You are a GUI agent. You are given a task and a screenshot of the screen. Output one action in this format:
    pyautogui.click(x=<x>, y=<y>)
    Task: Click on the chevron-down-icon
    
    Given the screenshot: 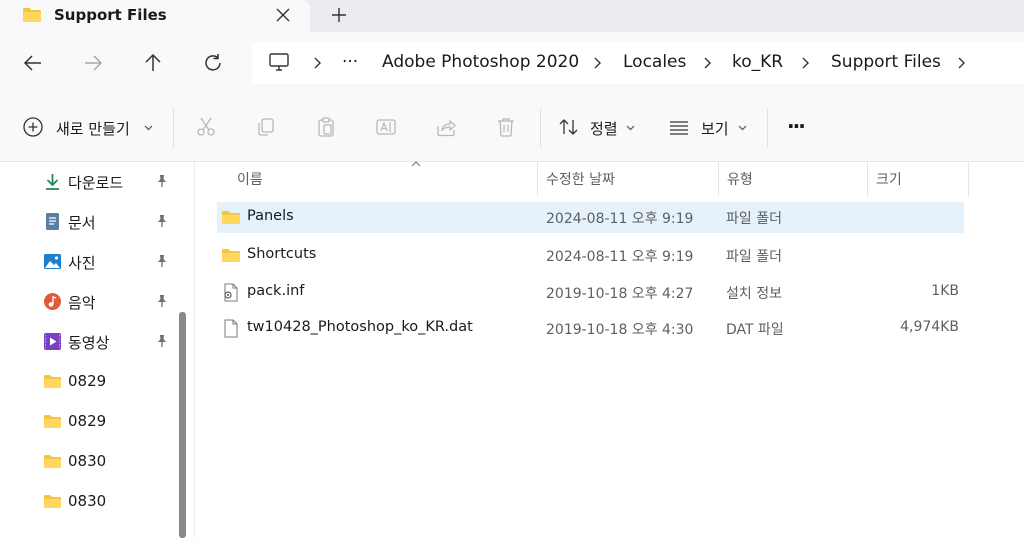 What is the action you would take?
    pyautogui.click(x=148, y=128)
    